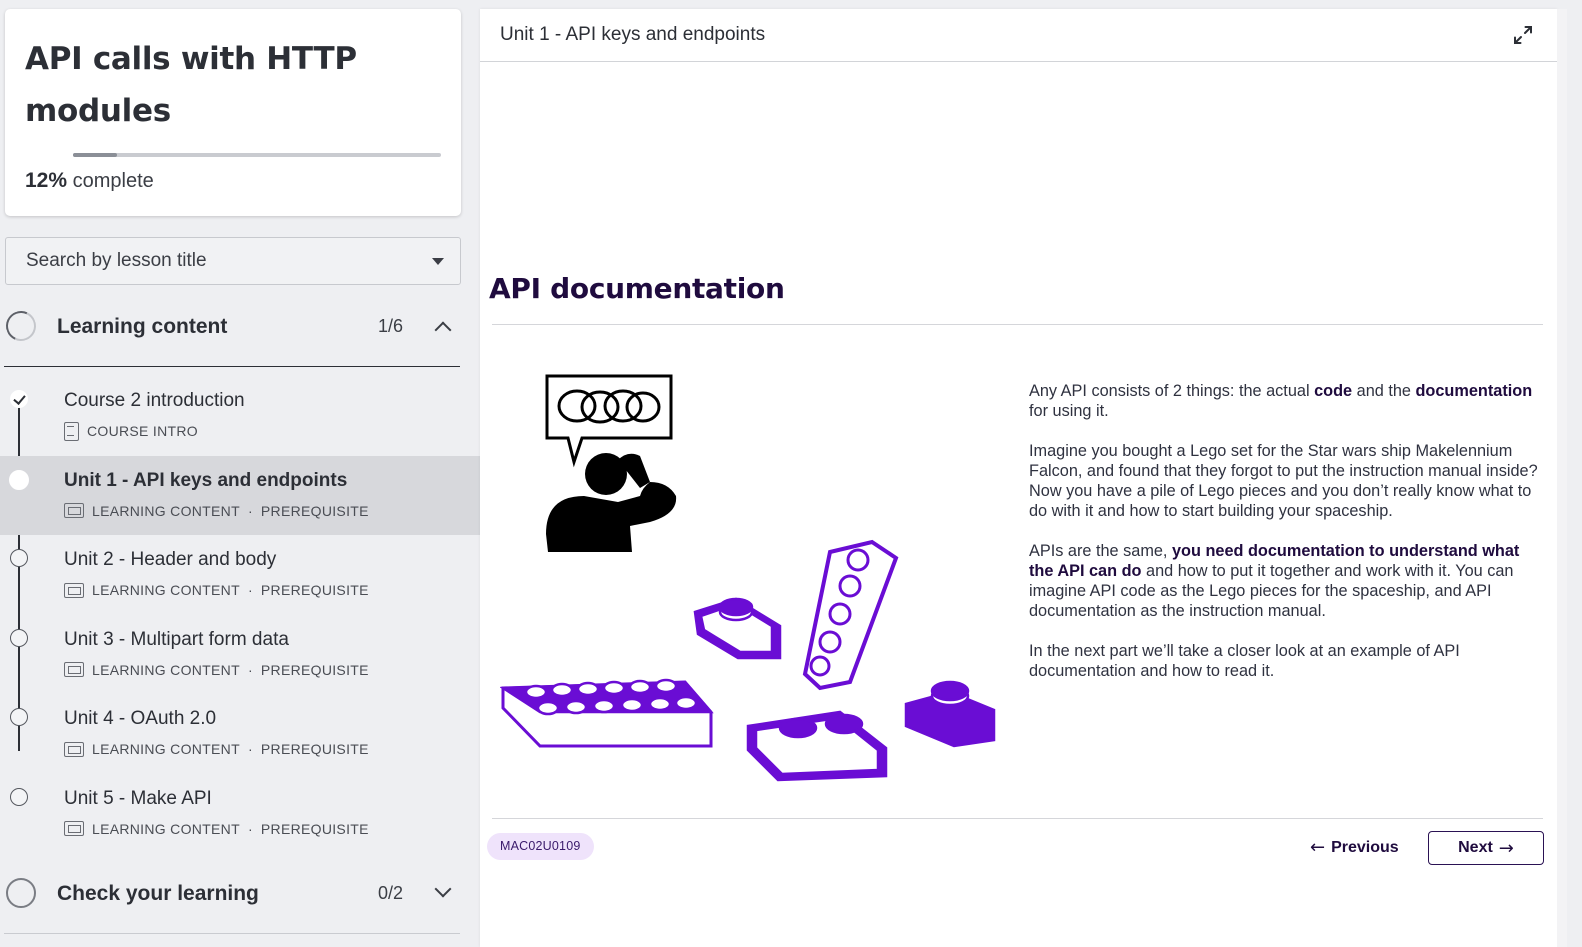 The height and width of the screenshot is (947, 1582). I want to click on next-label: Next, so click(1475, 847).